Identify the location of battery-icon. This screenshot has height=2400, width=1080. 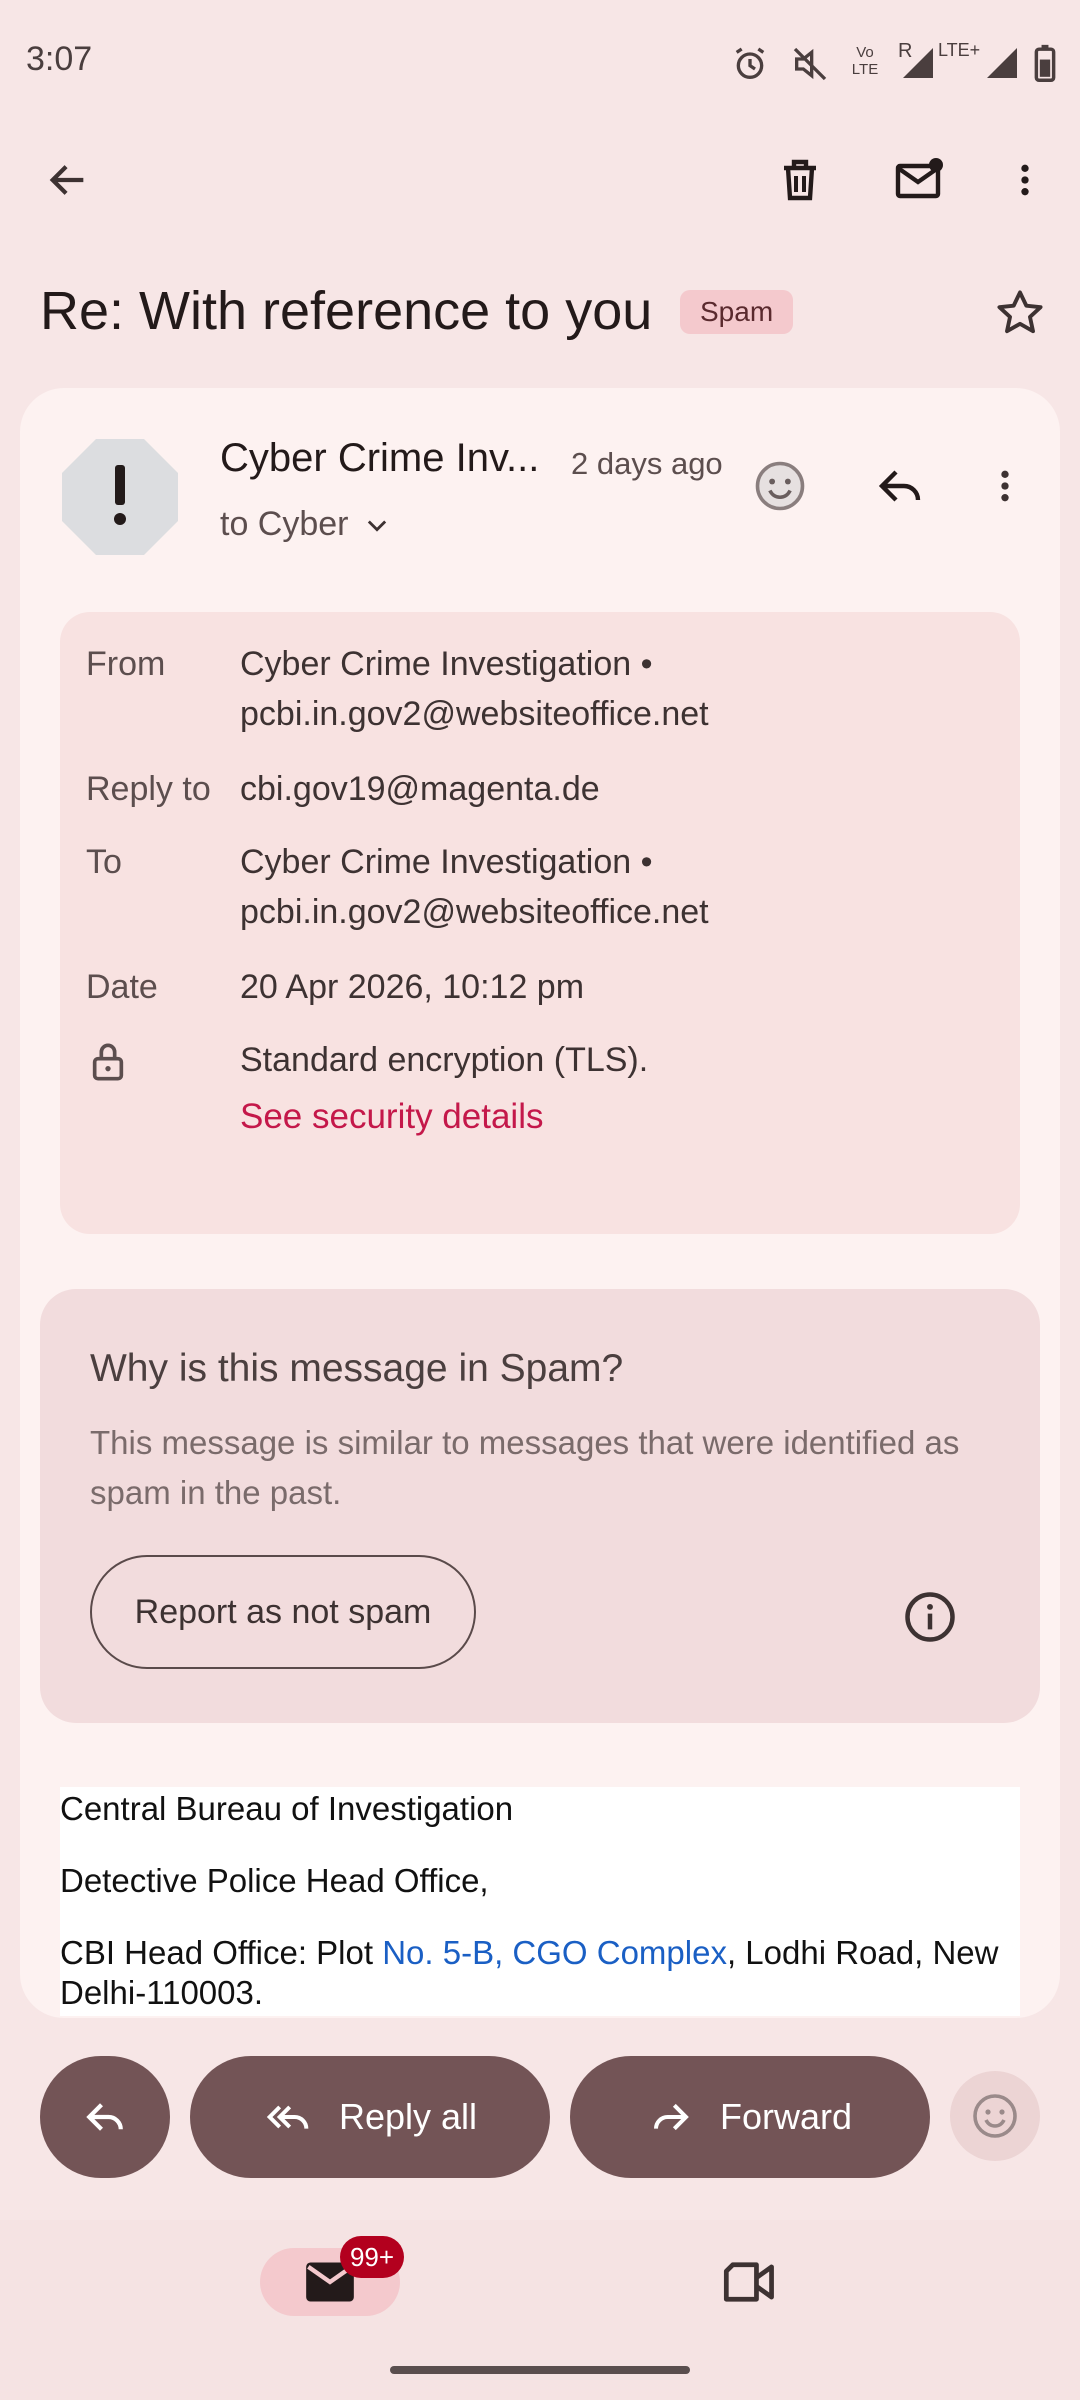
(1045, 65).